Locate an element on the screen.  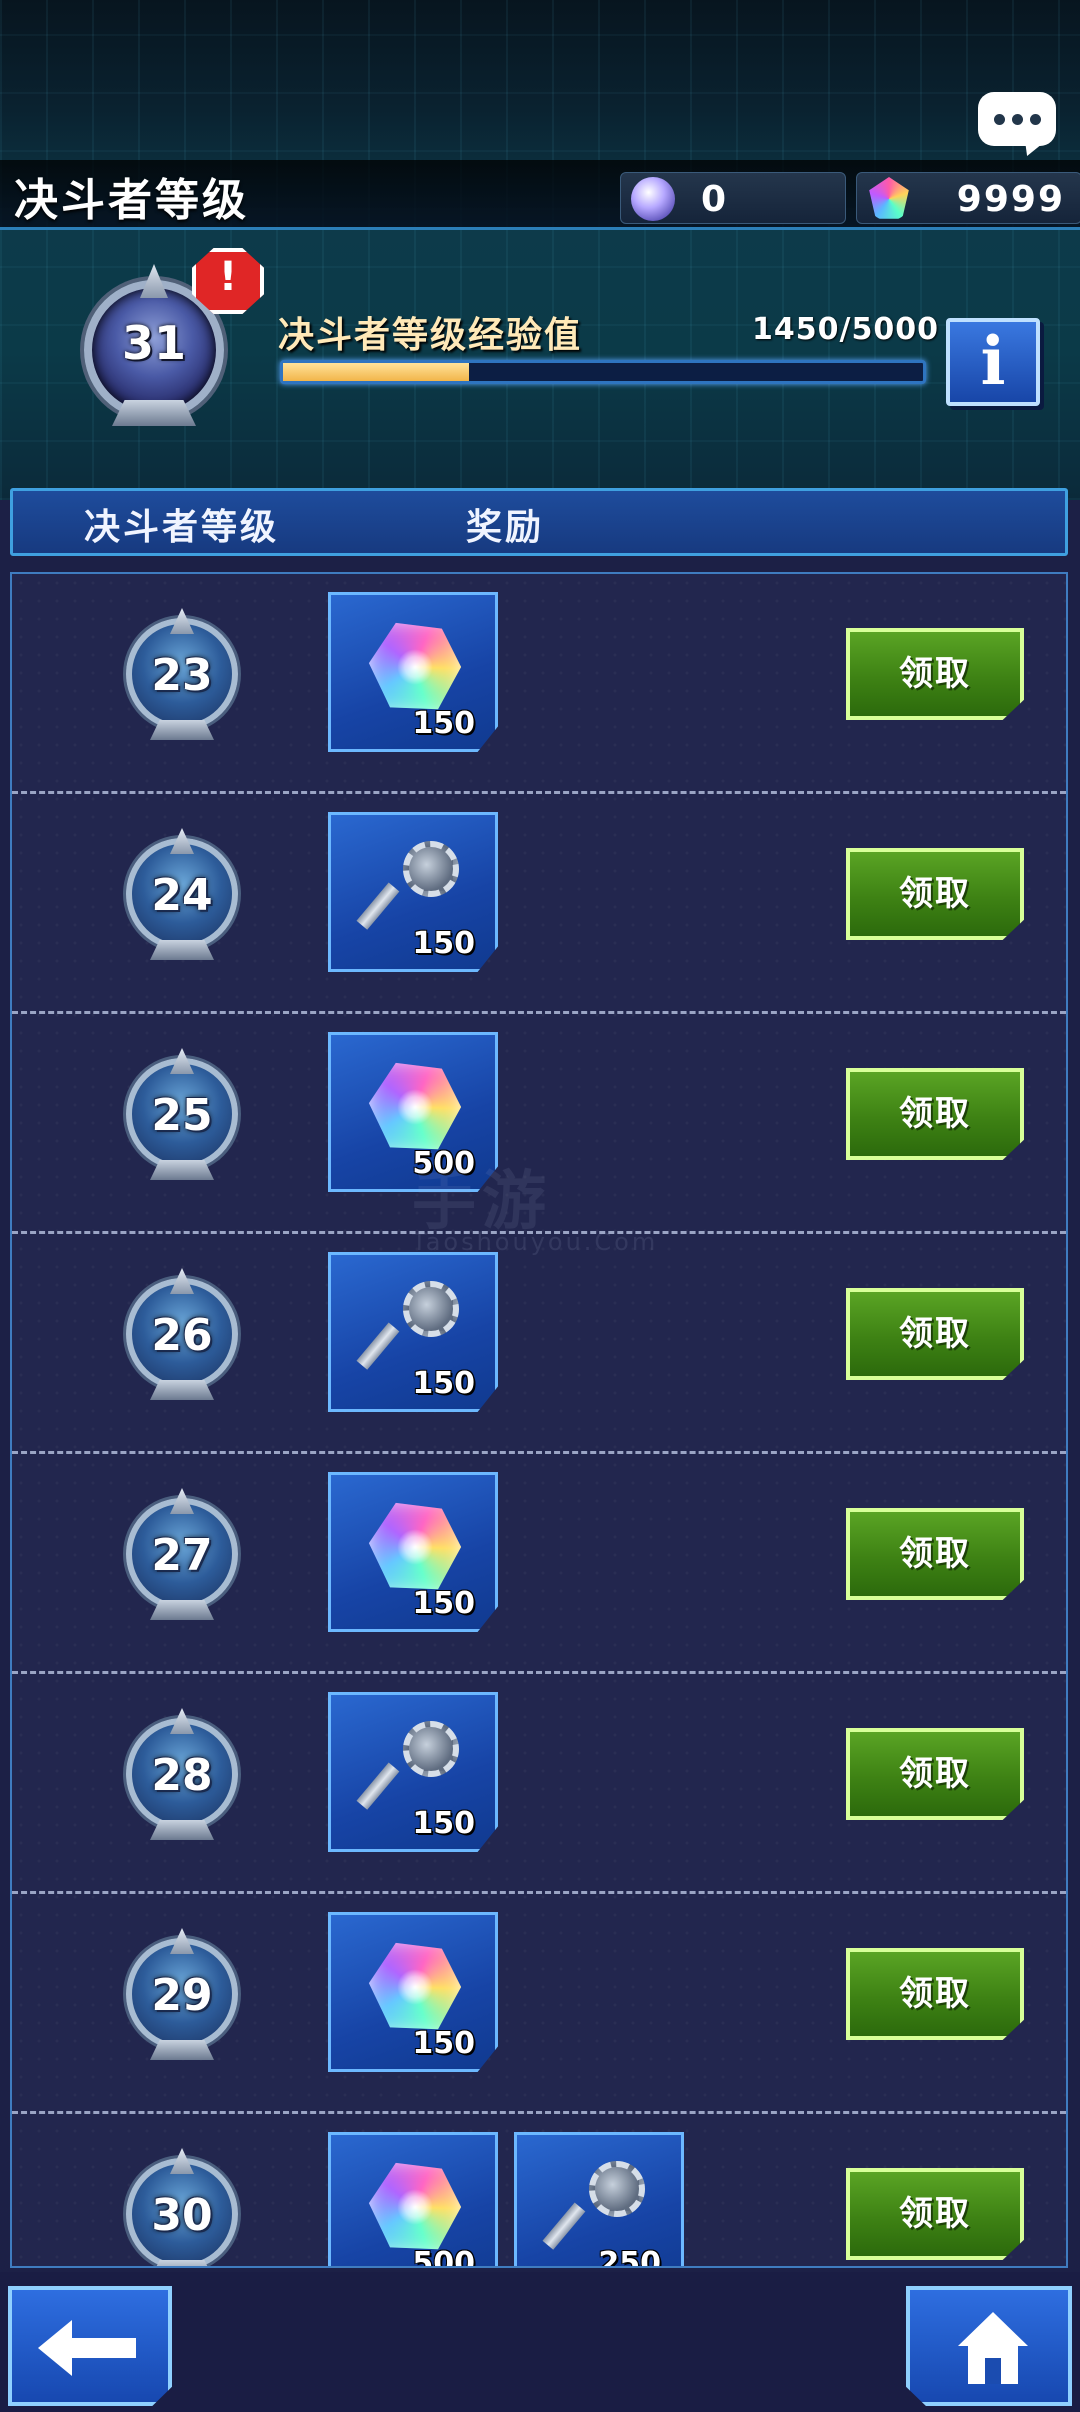
level-medal: 25 is located at coordinates (182, 1114).